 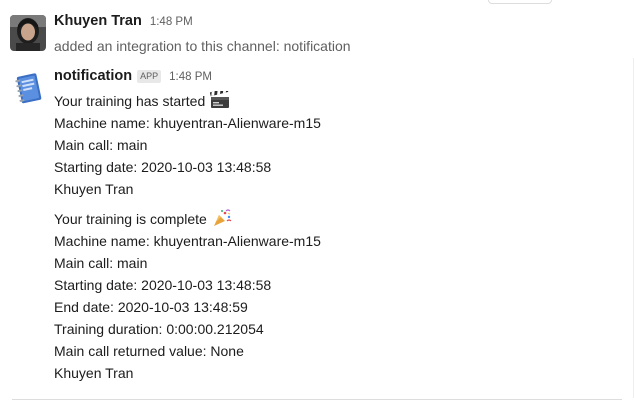 What do you see at coordinates (149, 351) in the screenshot?
I see `block-line: Main call returned value: None` at bounding box center [149, 351].